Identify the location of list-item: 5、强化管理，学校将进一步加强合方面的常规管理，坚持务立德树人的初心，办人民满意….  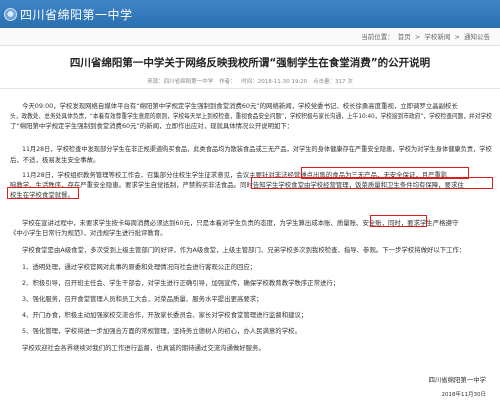
(161, 331).